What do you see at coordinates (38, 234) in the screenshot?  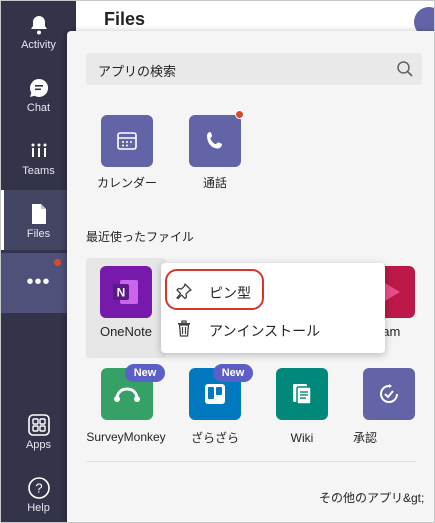 I see `rail-item-label: Files` at bounding box center [38, 234].